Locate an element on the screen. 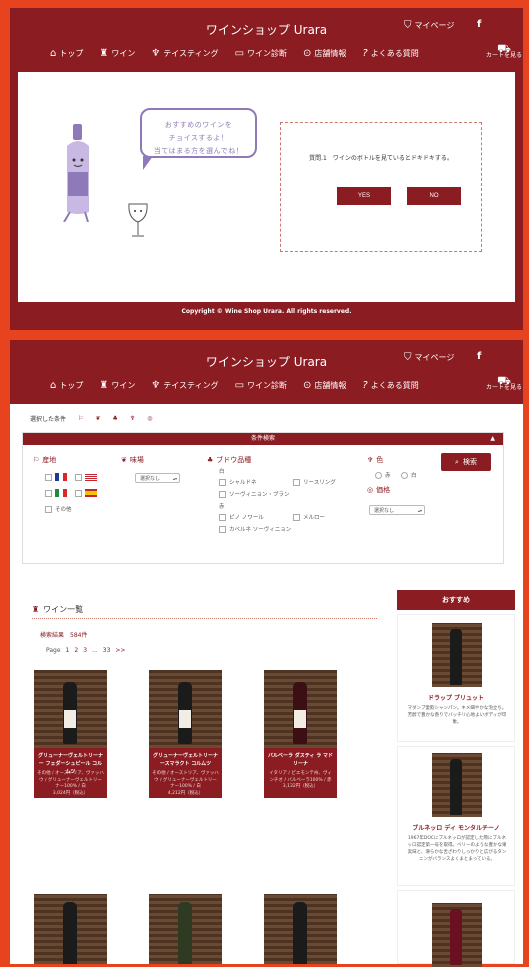 This screenshot has width=529, height=967. wine-glasses-icon: ♆ is located at coordinates (132, 418).